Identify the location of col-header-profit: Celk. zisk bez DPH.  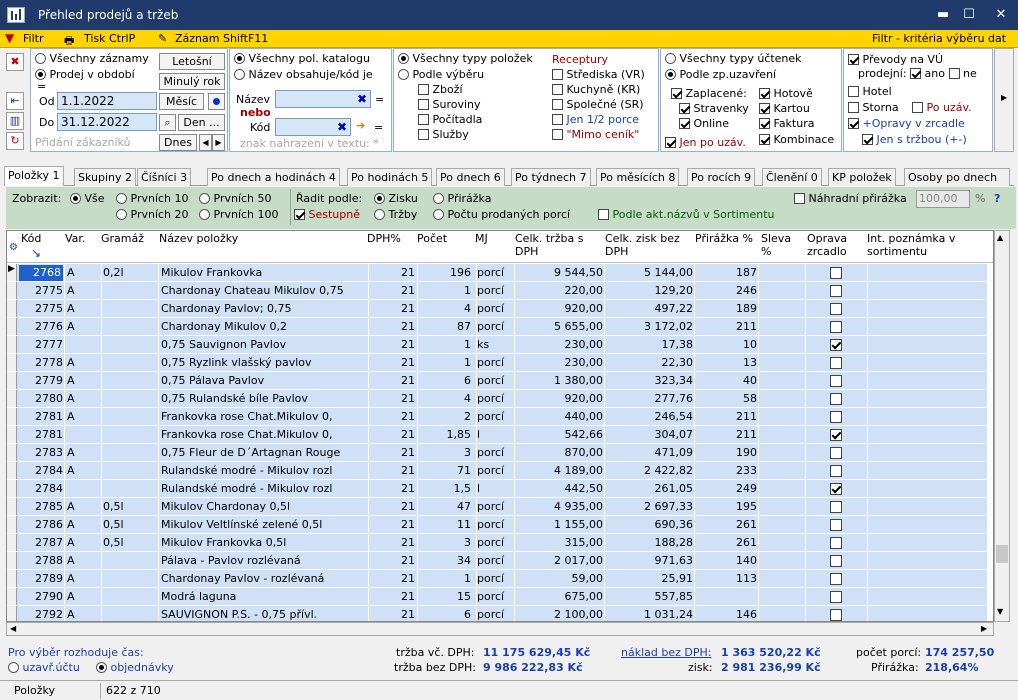
(649, 245).